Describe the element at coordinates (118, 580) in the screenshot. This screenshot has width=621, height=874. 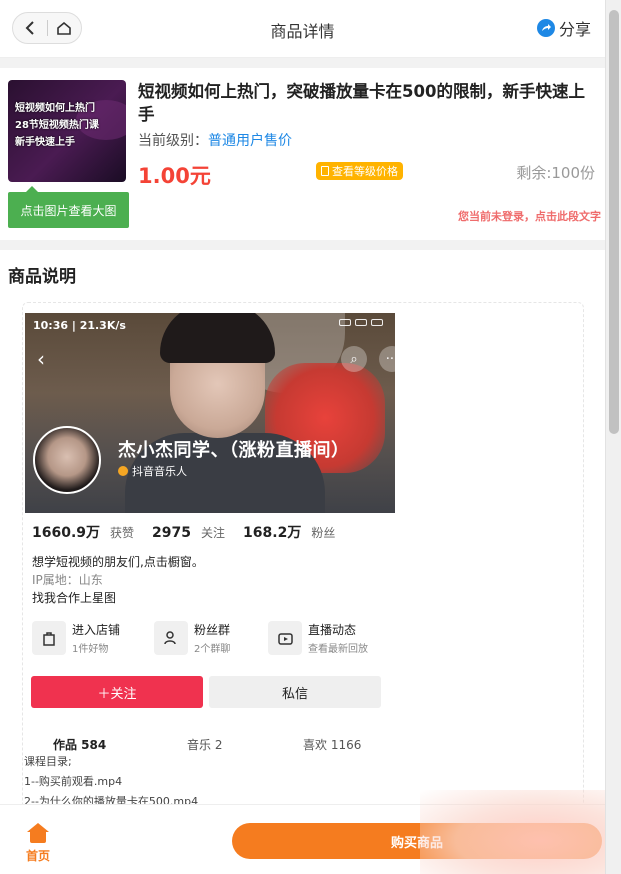
I see `profile-bio: 想学短视频的朋友们,点击橱窗。 IP属地：山东 找我合作上星图` at that location.